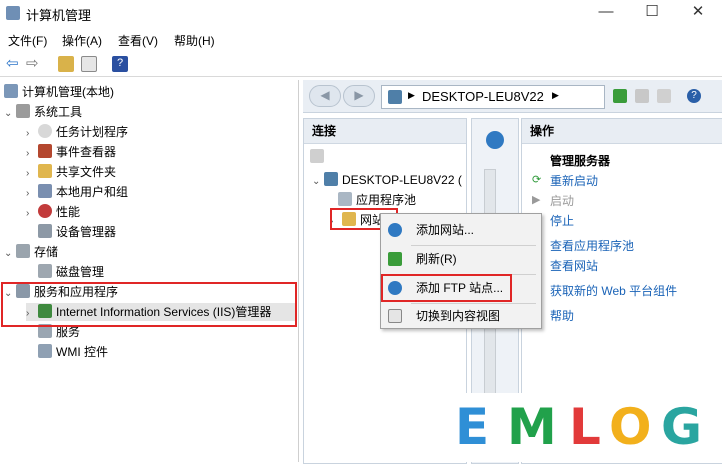 The width and height of the screenshot is (722, 464). What do you see at coordinates (45, 231) in the screenshot?
I see `device-manager-icon` at bounding box center [45, 231].